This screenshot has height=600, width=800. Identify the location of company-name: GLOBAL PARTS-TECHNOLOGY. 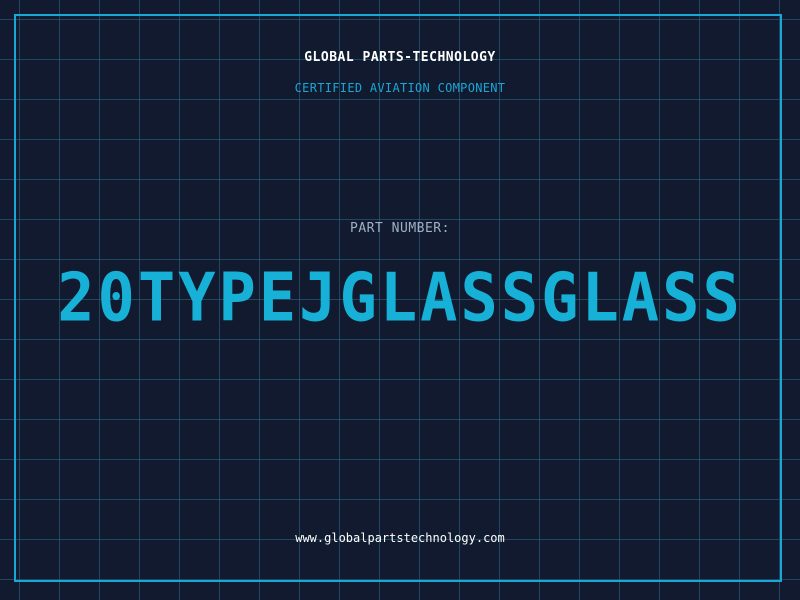
(400, 57).